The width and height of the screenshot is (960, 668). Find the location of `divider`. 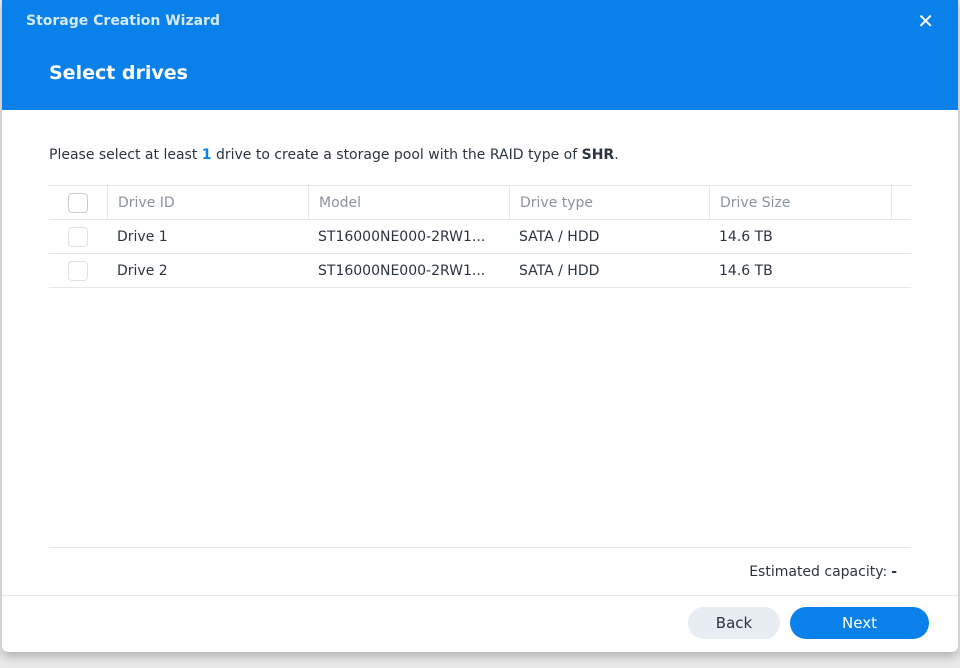

divider is located at coordinates (480, 547).